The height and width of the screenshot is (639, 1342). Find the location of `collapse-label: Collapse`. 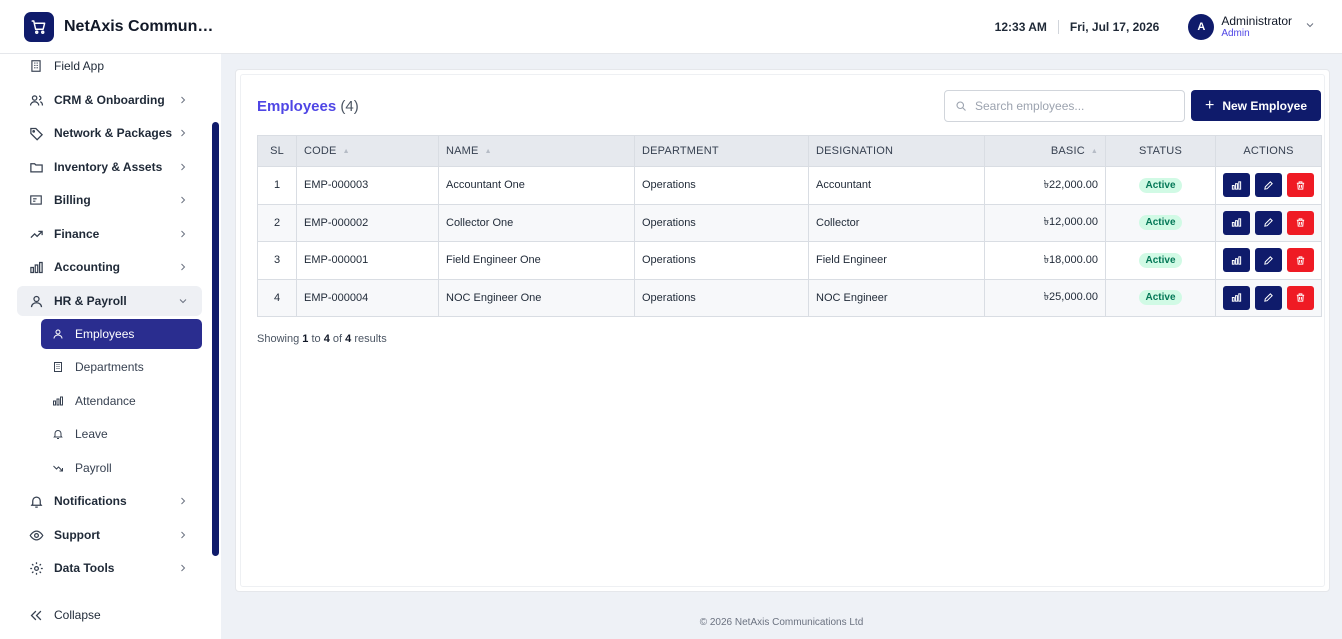

collapse-label: Collapse is located at coordinates (77, 615).